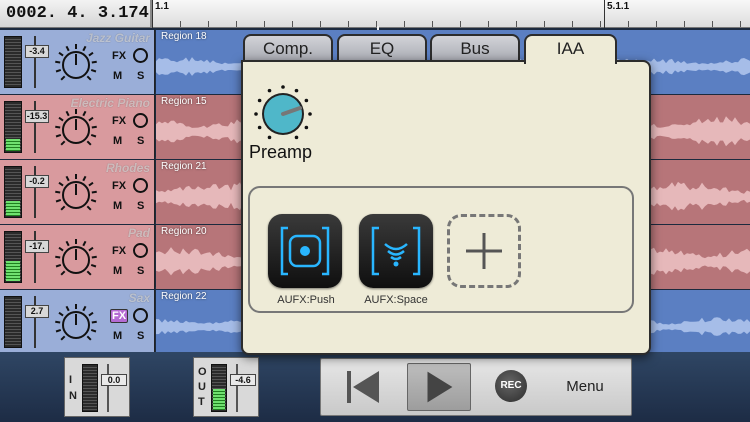 This screenshot has width=750, height=422. What do you see at coordinates (305, 251) in the screenshot?
I see `aufx-push-slot` at bounding box center [305, 251].